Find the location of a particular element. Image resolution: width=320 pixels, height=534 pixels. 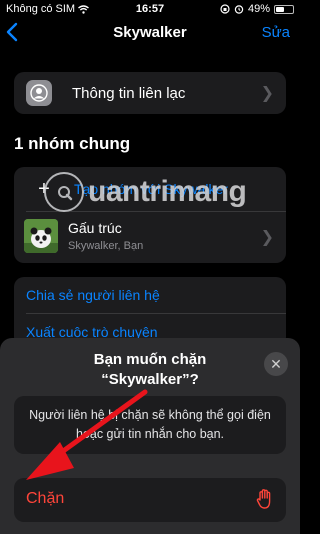

contact-info-row: Thông tin liên lạc ❯ is located at coordinates (150, 93).